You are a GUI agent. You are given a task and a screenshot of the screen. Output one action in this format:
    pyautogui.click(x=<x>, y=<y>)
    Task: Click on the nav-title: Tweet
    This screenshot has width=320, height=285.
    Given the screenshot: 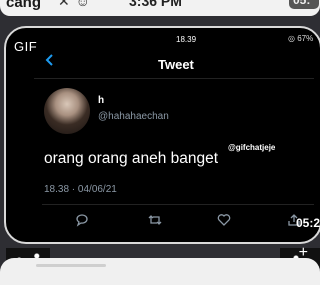 What is the action you would take?
    pyautogui.click(x=176, y=64)
    